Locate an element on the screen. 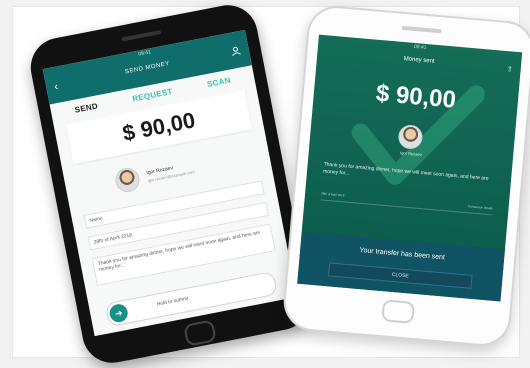 The width and height of the screenshot is (530, 368). recipient-info: Igor Rezaev igor.rezaev@example.com is located at coordinates (170, 172).